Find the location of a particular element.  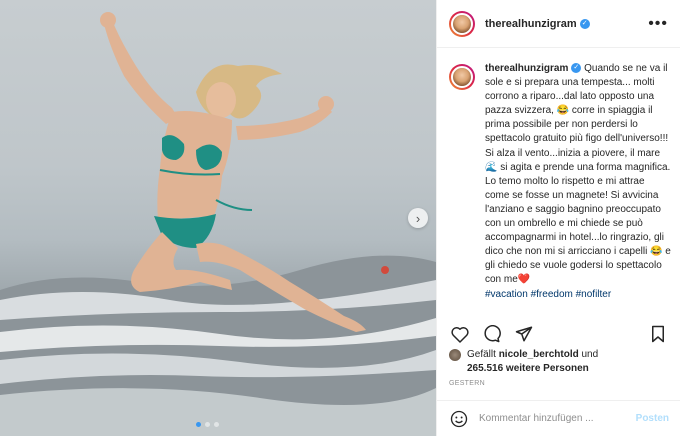

username-link: therealhunzigram is located at coordinates (531, 24).